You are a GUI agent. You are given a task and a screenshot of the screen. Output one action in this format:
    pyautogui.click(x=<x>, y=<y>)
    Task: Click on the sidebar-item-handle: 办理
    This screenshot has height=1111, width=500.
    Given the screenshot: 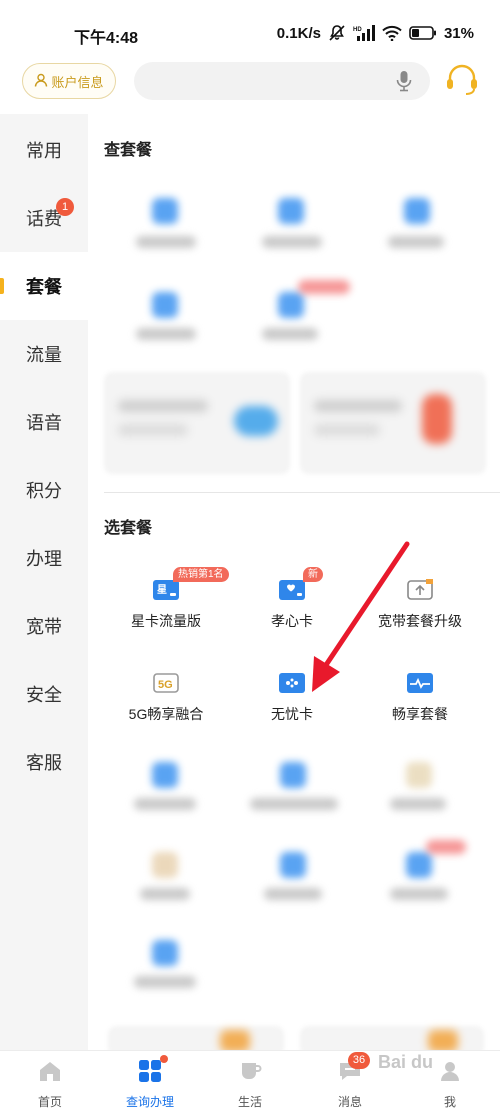 What is the action you would take?
    pyautogui.click(x=44, y=558)
    